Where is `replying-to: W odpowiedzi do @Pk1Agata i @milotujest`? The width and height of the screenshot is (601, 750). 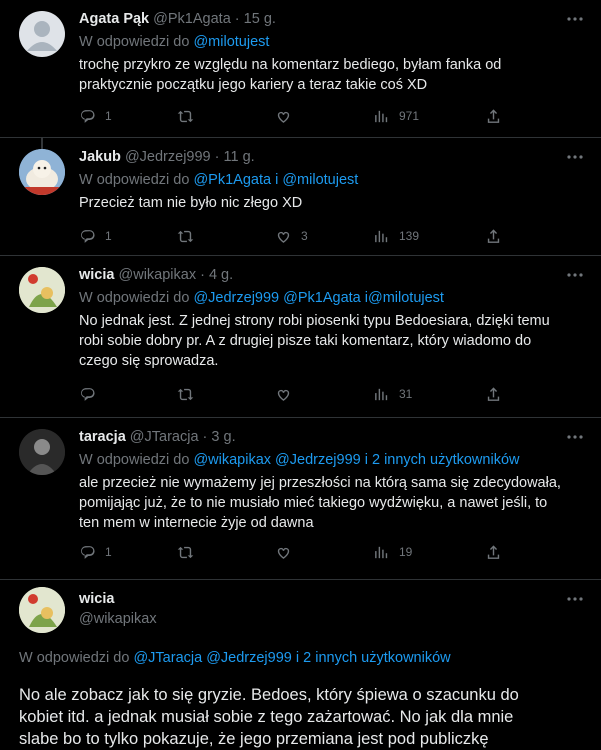
replying-to: W odpowiedzi do @Pk1Agata i @milotujest is located at coordinates (219, 180).